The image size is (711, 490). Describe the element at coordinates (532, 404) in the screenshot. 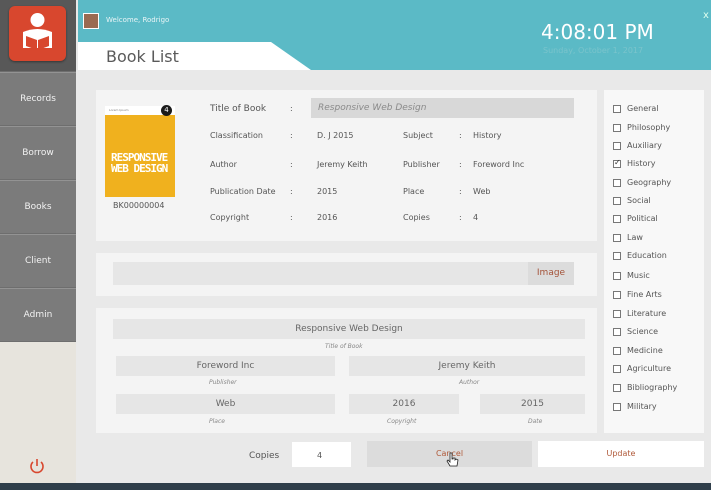

I see `date-field: 2015` at that location.